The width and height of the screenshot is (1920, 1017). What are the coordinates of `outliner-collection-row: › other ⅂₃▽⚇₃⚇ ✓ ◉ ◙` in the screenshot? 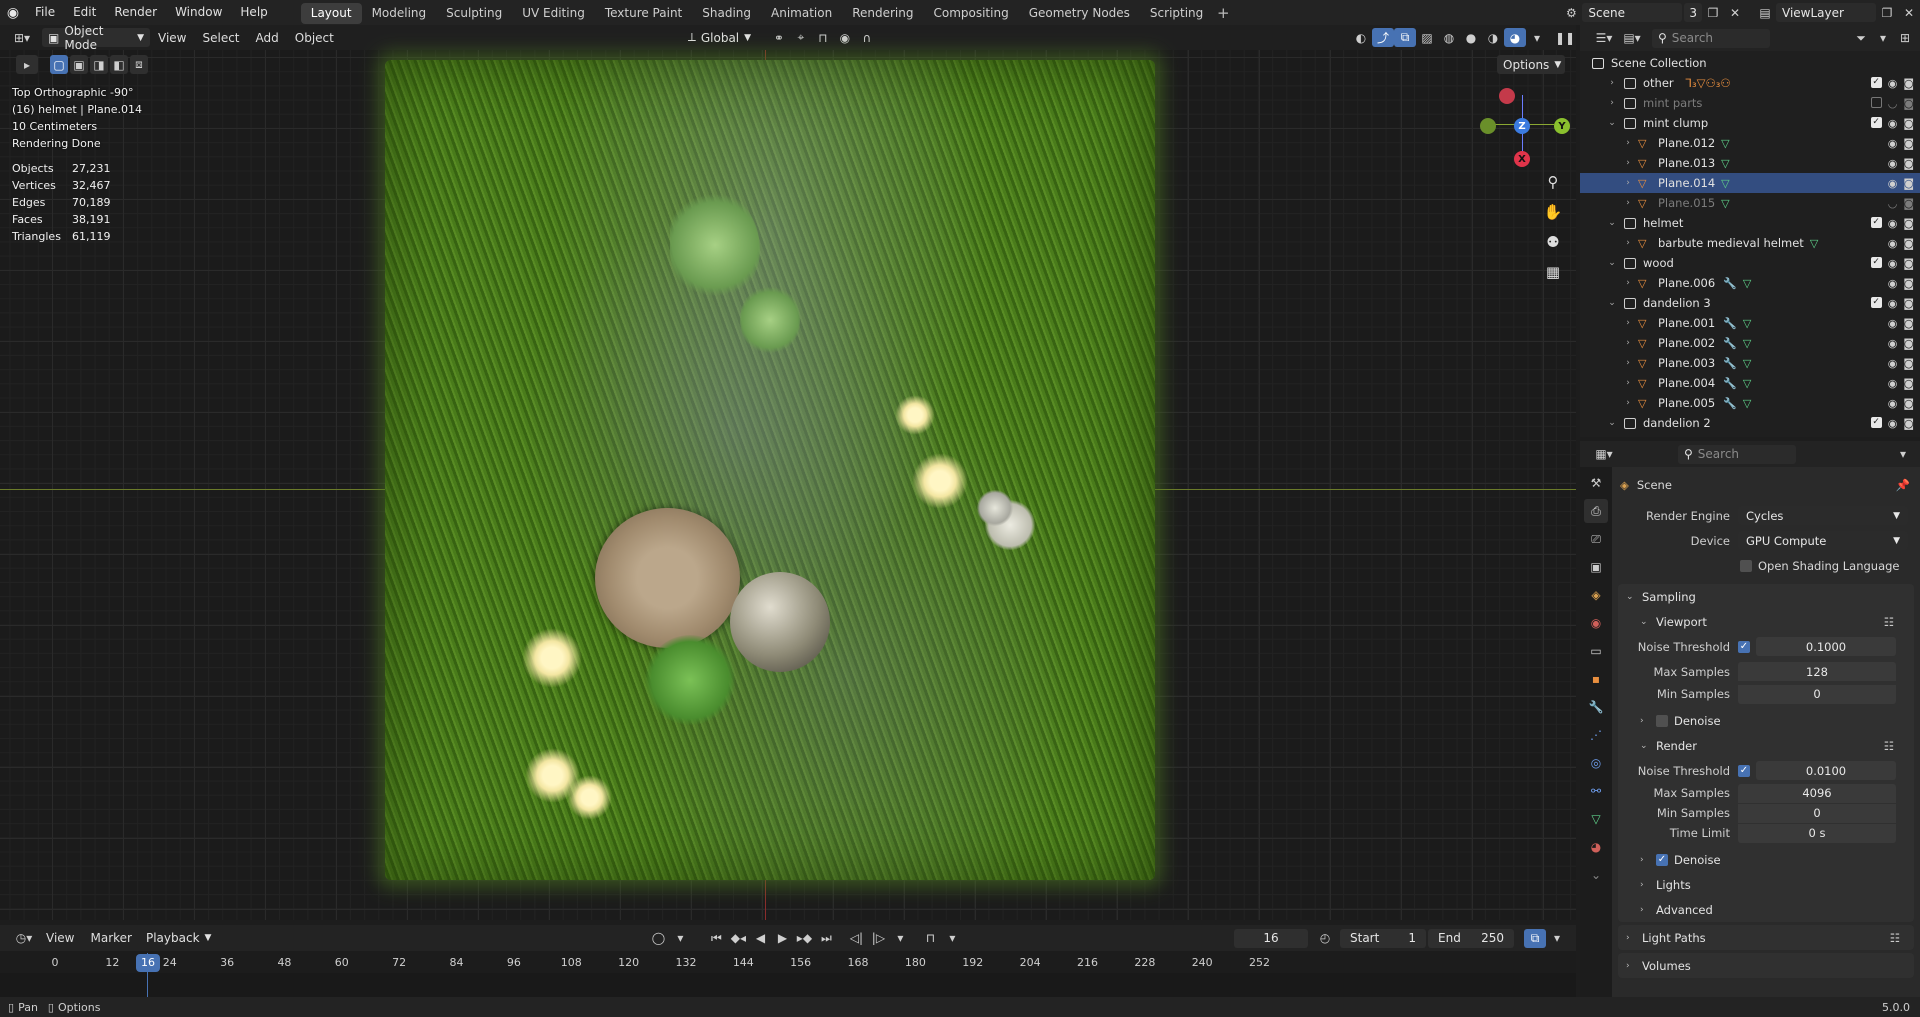 It's located at (1750, 83).